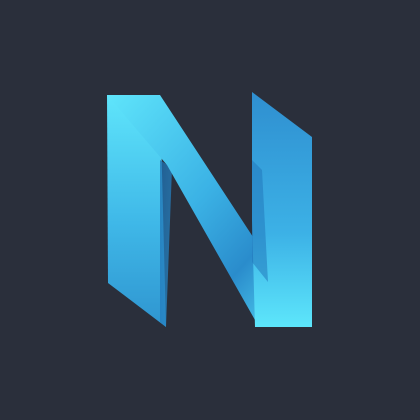 The height and width of the screenshot is (420, 420). Describe the element at coordinates (166, 243) in the screenshot. I see `n-left-fold-shadow` at that location.